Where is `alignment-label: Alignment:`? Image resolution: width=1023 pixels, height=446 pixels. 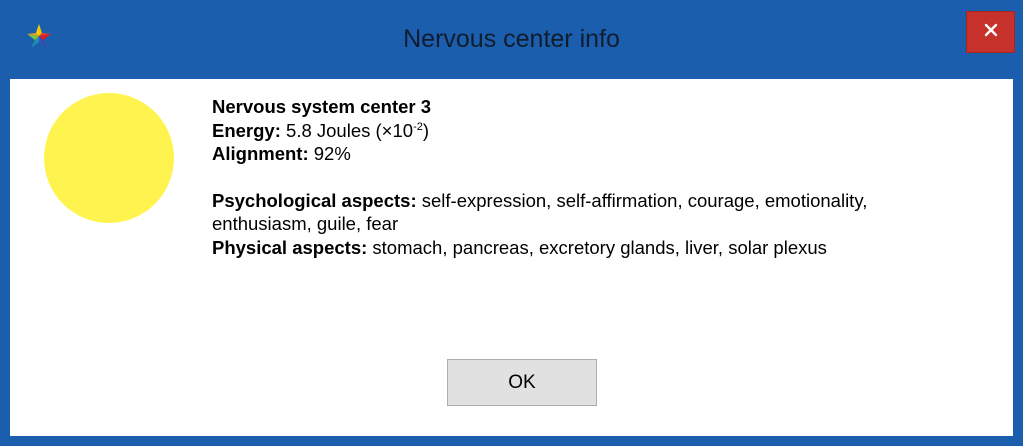
alignment-label: Alignment: is located at coordinates (260, 153).